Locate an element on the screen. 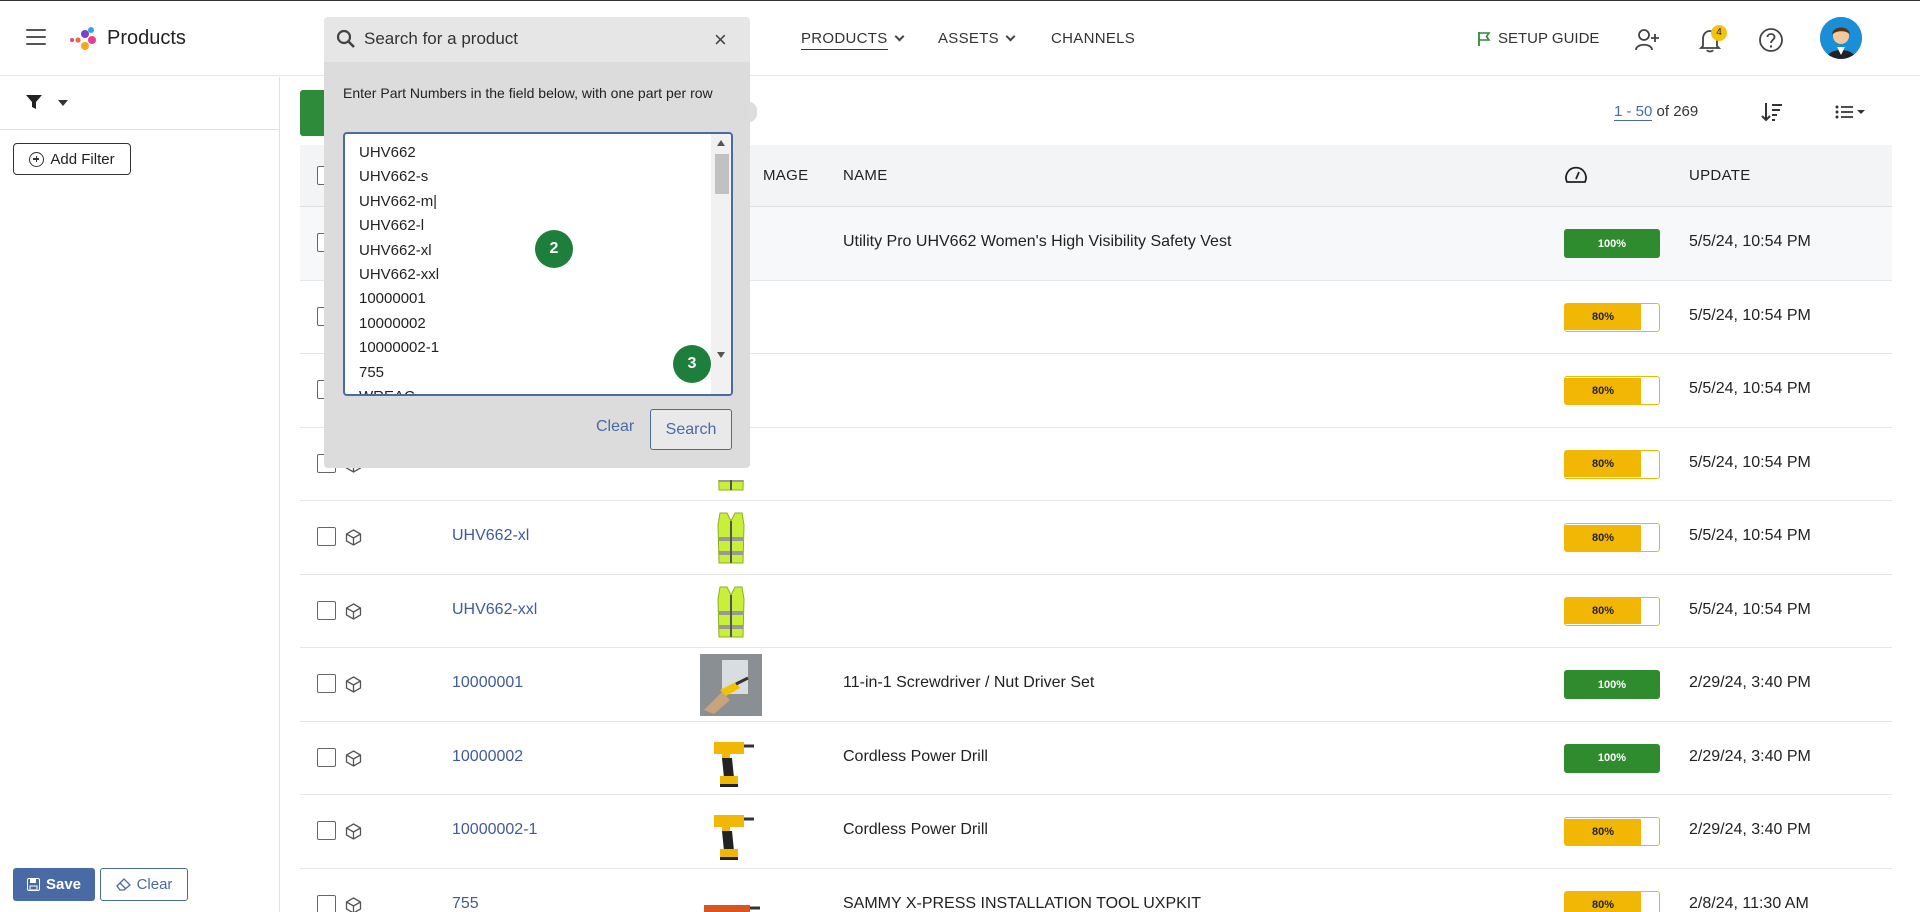 The width and height of the screenshot is (1920, 912). column-header-update: UPDATE is located at coordinates (1720, 175).